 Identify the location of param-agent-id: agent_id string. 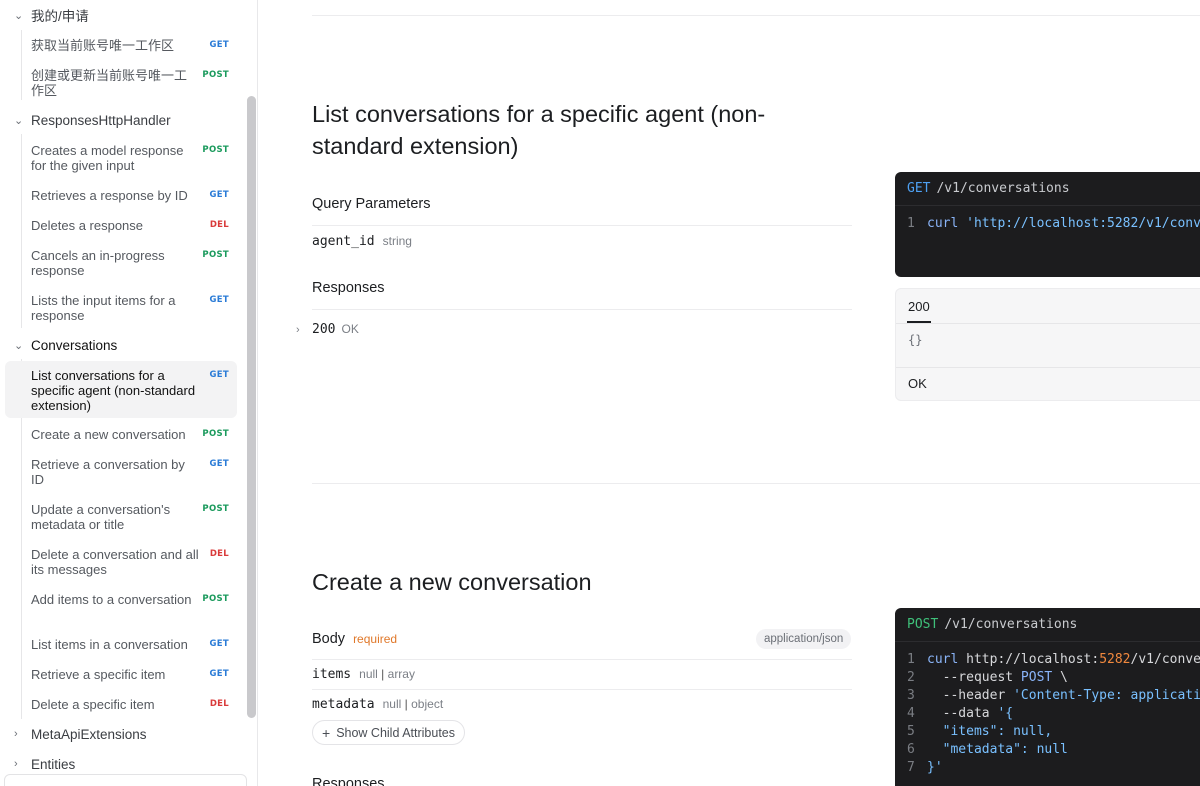
(362, 241).